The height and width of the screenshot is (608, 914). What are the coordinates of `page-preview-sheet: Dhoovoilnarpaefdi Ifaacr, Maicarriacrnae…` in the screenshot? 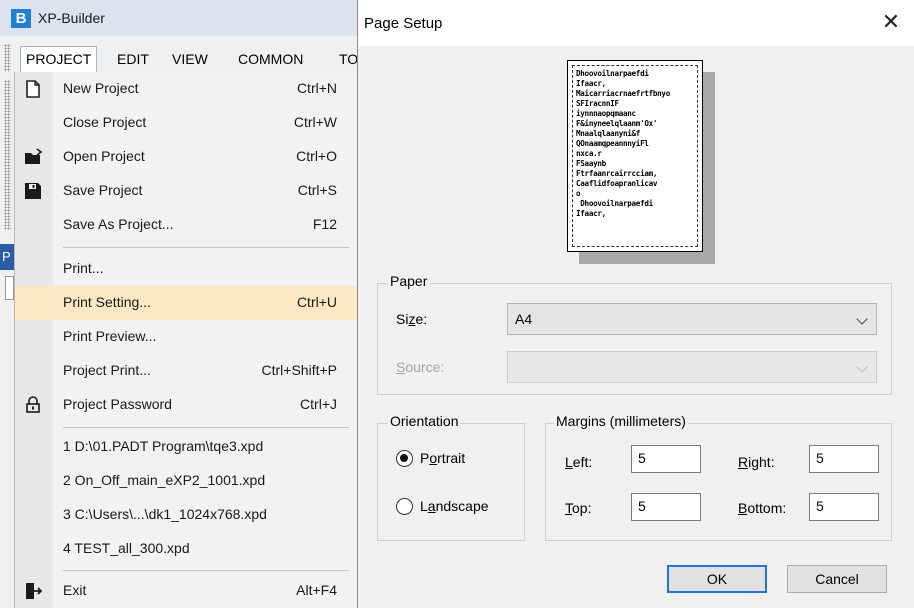 It's located at (635, 156).